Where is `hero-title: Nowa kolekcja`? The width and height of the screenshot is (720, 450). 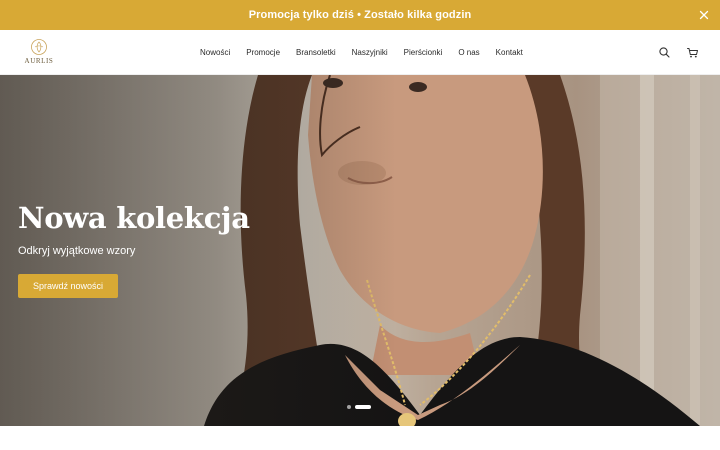
hero-title: Nowa kolekcja is located at coordinates (134, 218).